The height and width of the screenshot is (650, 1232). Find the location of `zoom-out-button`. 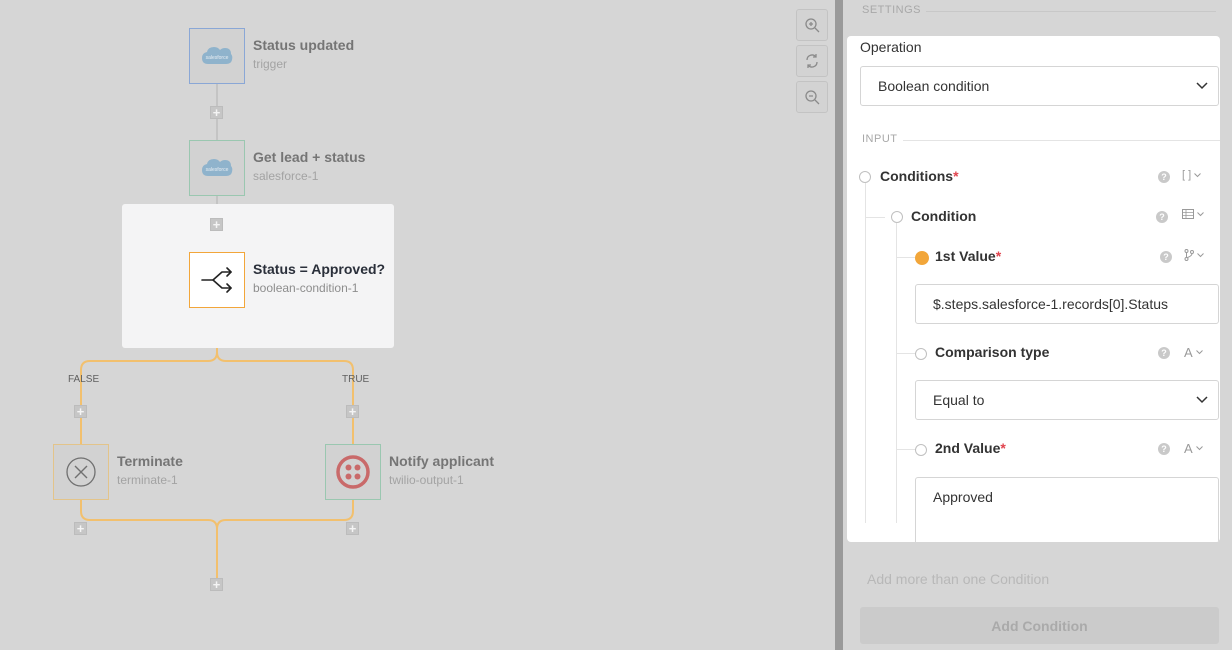

zoom-out-button is located at coordinates (812, 97).